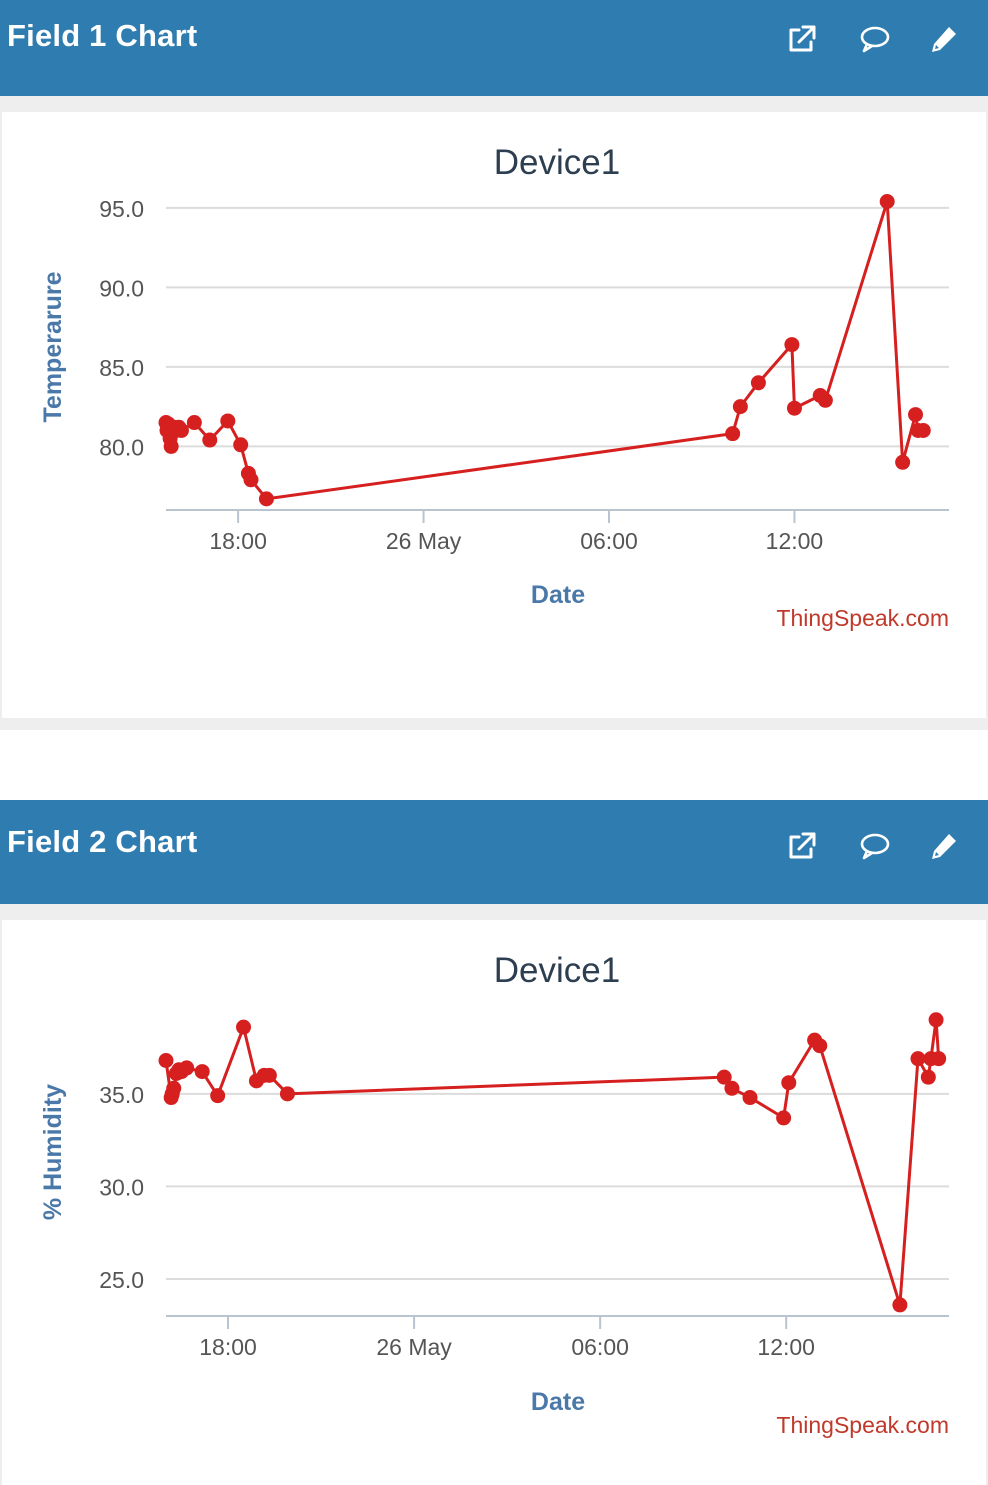 The width and height of the screenshot is (988, 1485). What do you see at coordinates (121, 328) in the screenshot?
I see `y-tick-labels: 80.0 85.0 90.0 95.0` at bounding box center [121, 328].